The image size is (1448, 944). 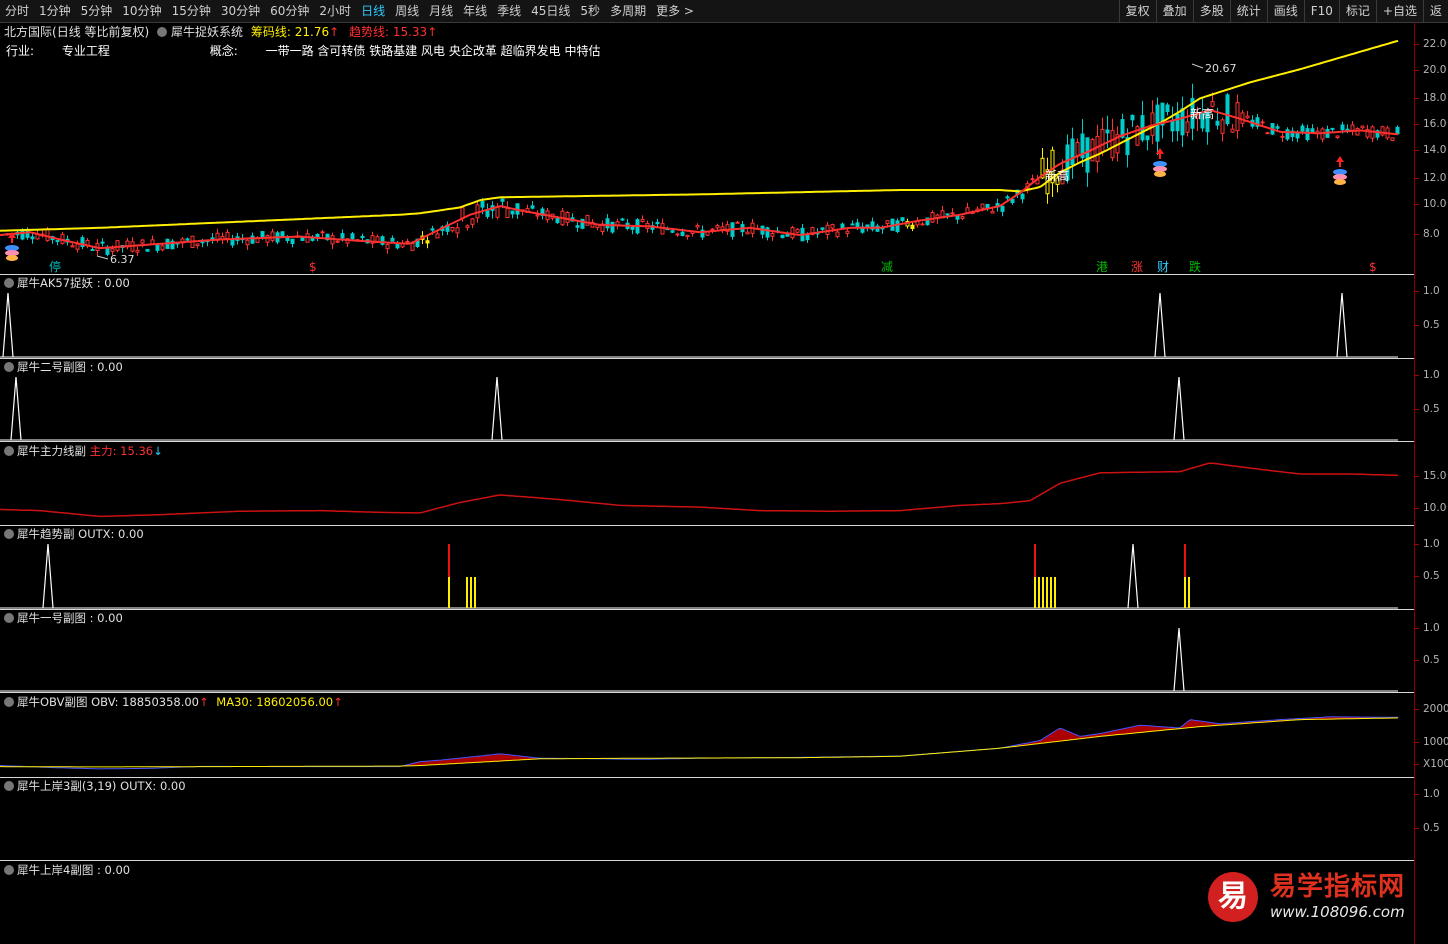 I want to click on obv-value: OBV: 18850358.00, so click(x=145, y=702).